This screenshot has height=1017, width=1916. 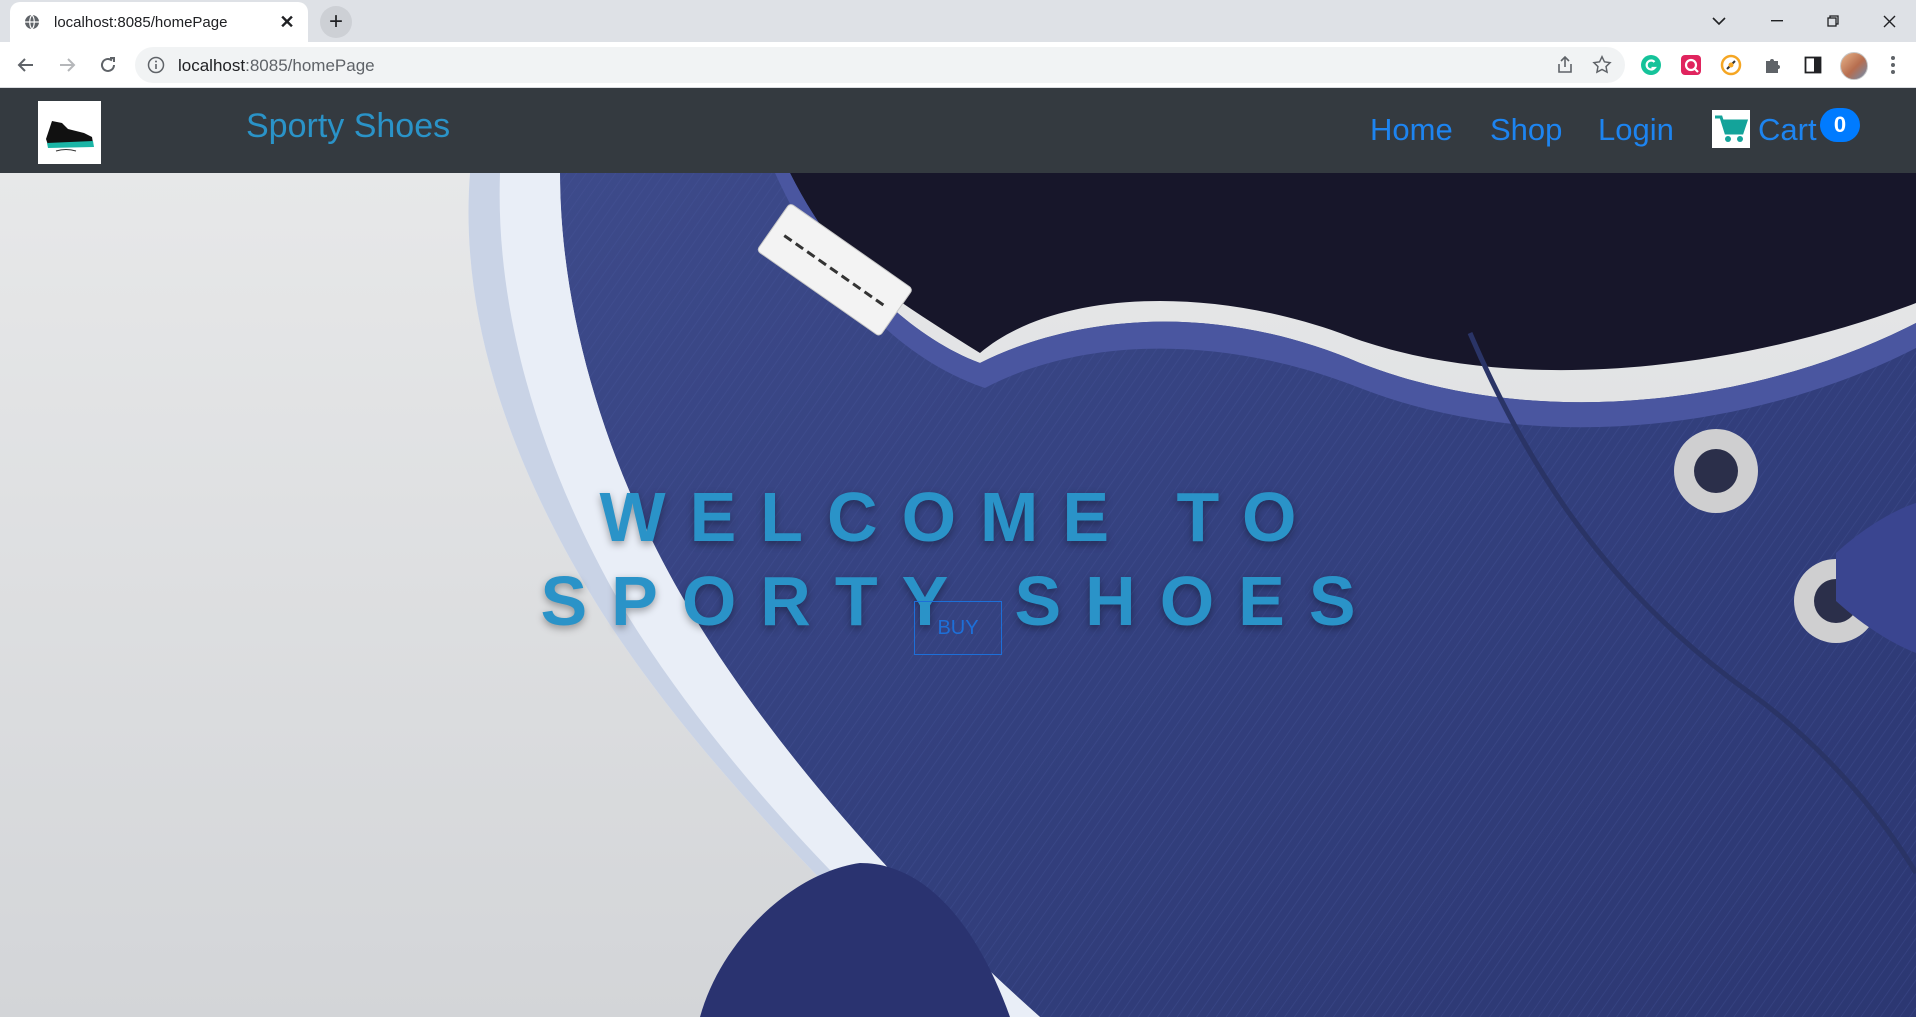 I want to click on cart-link: Cart 0, so click(x=1786, y=127).